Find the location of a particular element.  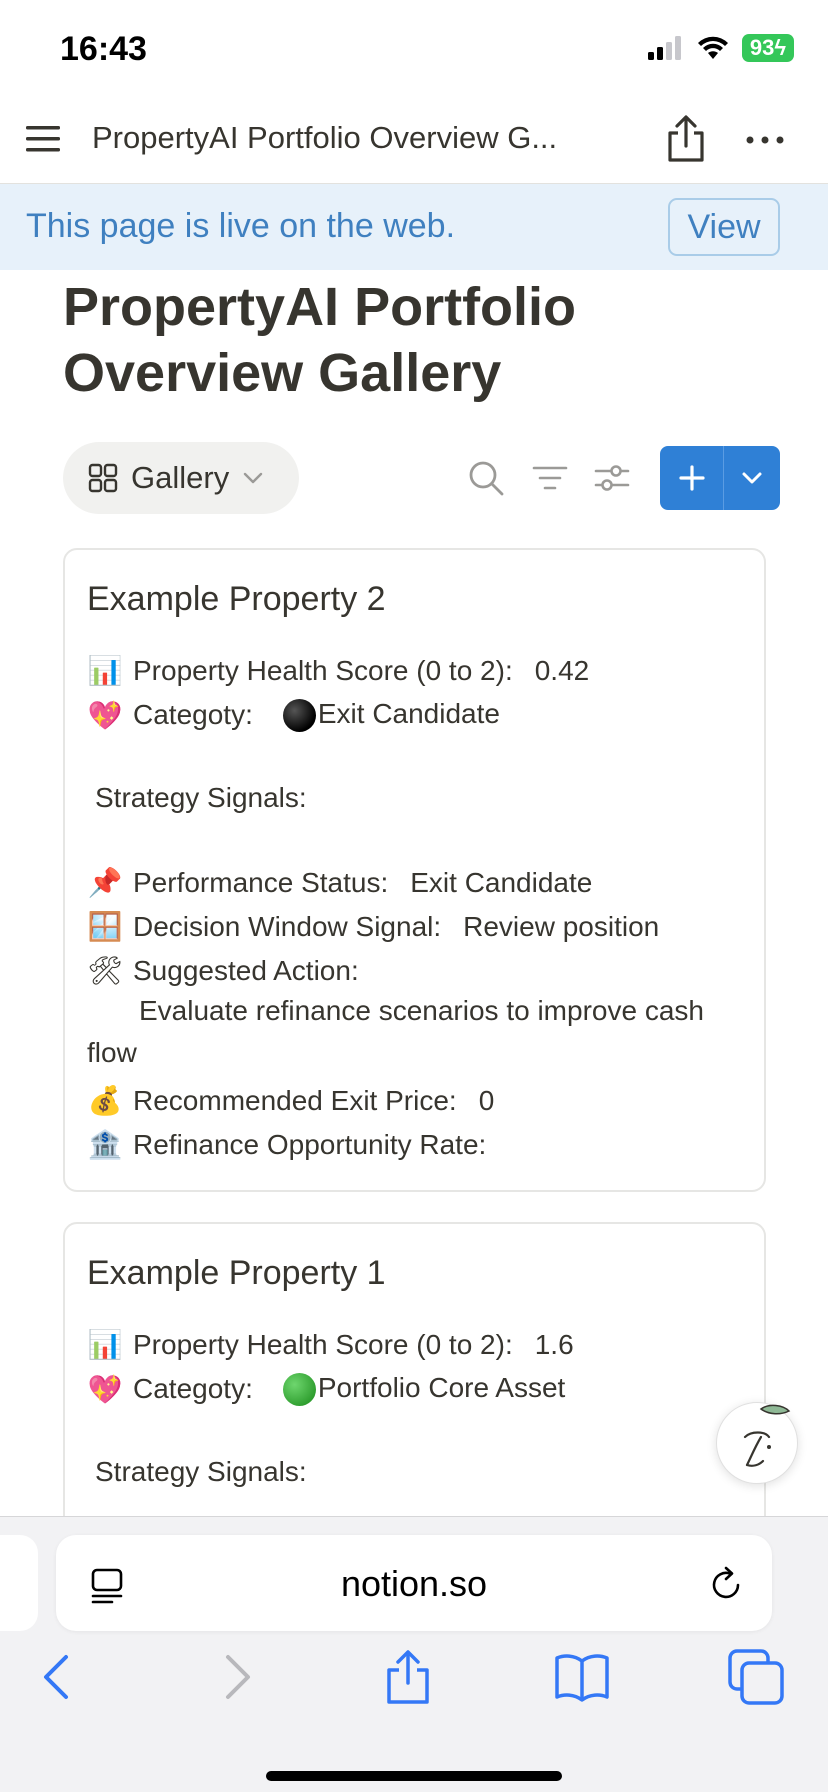

category-property: 💖 Categoty: Exit Candidate is located at coordinates (293, 715).